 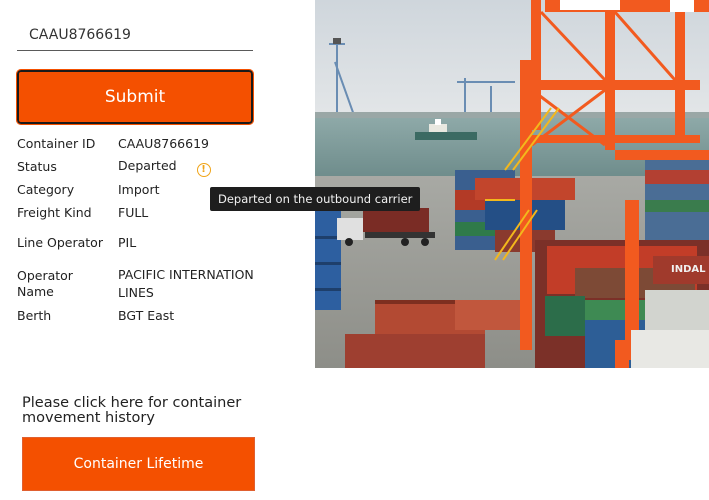 What do you see at coordinates (45, 283) in the screenshot?
I see `detail-label: Operator Name` at bounding box center [45, 283].